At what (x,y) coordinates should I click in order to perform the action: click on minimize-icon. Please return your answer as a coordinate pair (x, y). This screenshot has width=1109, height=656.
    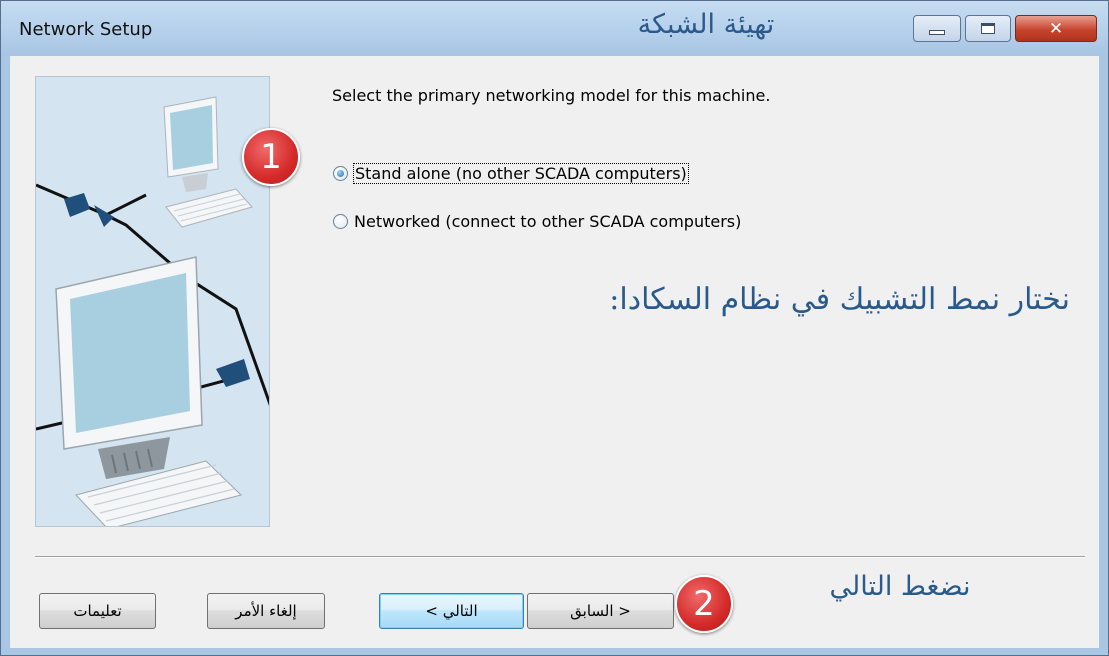
    Looking at the image, I should click on (937, 32).